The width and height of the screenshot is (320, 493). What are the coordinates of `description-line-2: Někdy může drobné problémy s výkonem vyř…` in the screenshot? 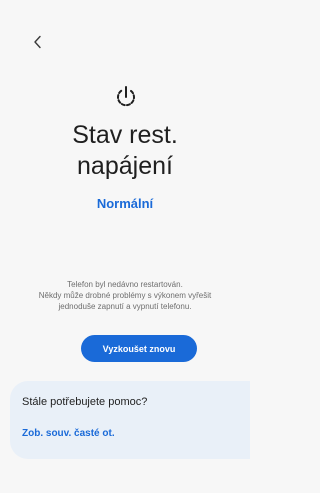 It's located at (125, 295).